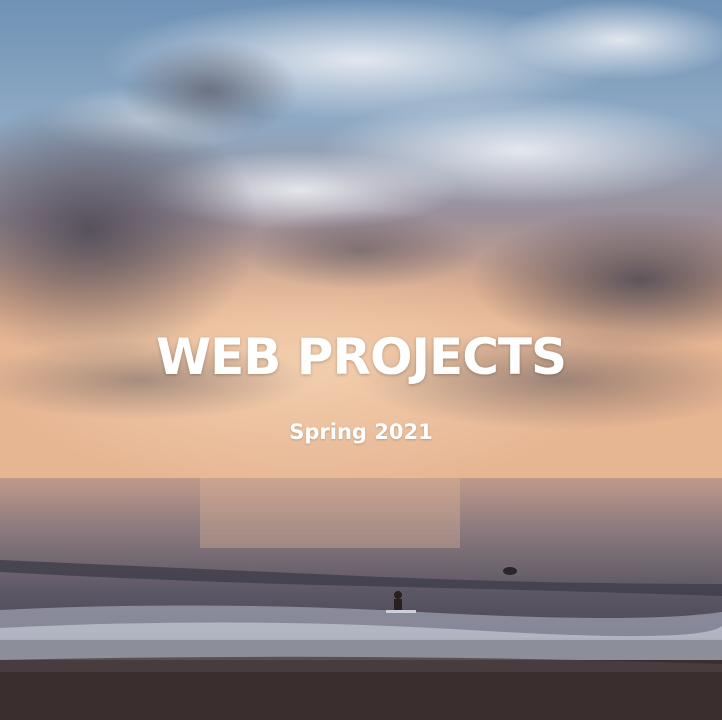 The height and width of the screenshot is (720, 722). Describe the element at coordinates (361, 357) in the screenshot. I see `page-title: WEB PROJECTS` at that location.